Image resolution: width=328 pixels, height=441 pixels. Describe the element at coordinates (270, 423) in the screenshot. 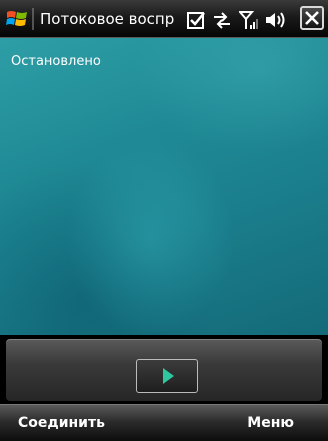

I see `menu-softkey: Меню` at that location.